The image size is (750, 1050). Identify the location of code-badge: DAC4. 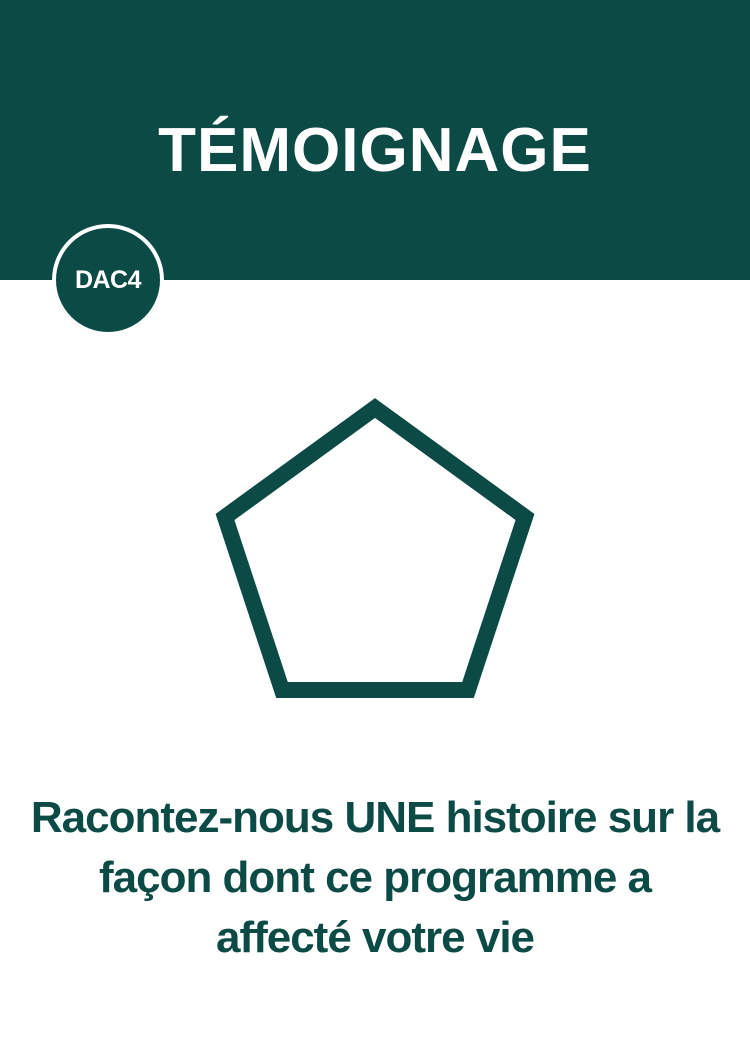
(108, 280).